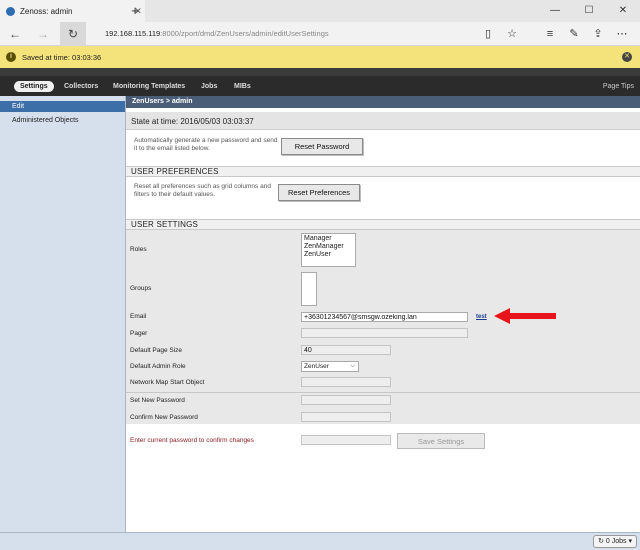 The width and height of the screenshot is (640, 550). I want to click on network-map-start-label: Network Map Start Object, so click(167, 382).